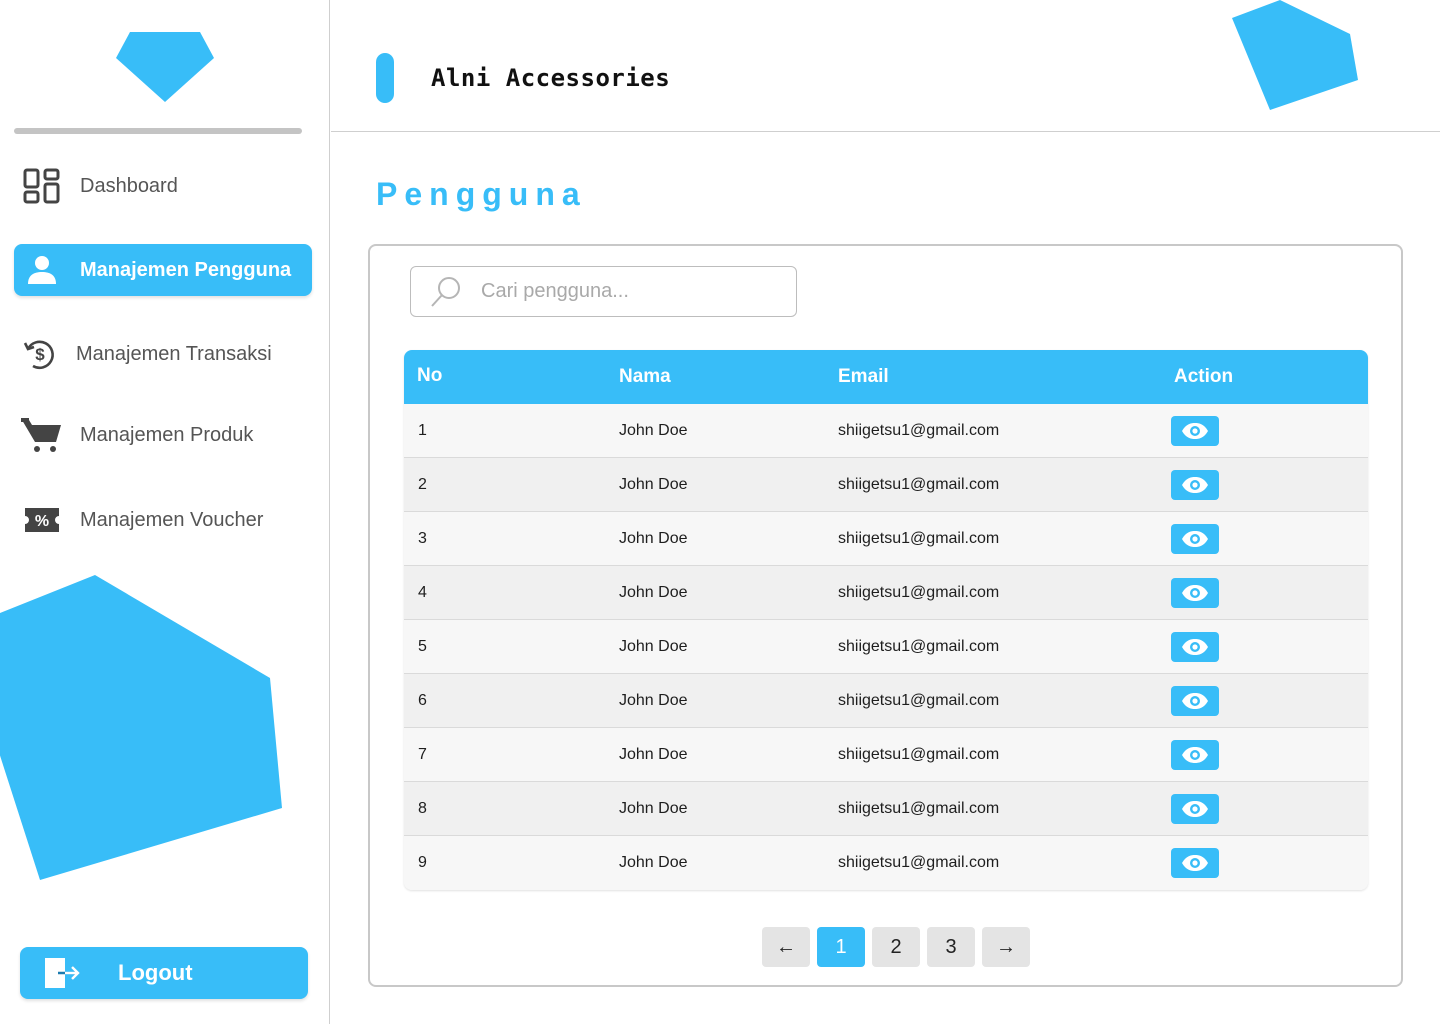  What do you see at coordinates (167, 434) in the screenshot?
I see `sidebar-item-label: Manajemen Produk` at bounding box center [167, 434].